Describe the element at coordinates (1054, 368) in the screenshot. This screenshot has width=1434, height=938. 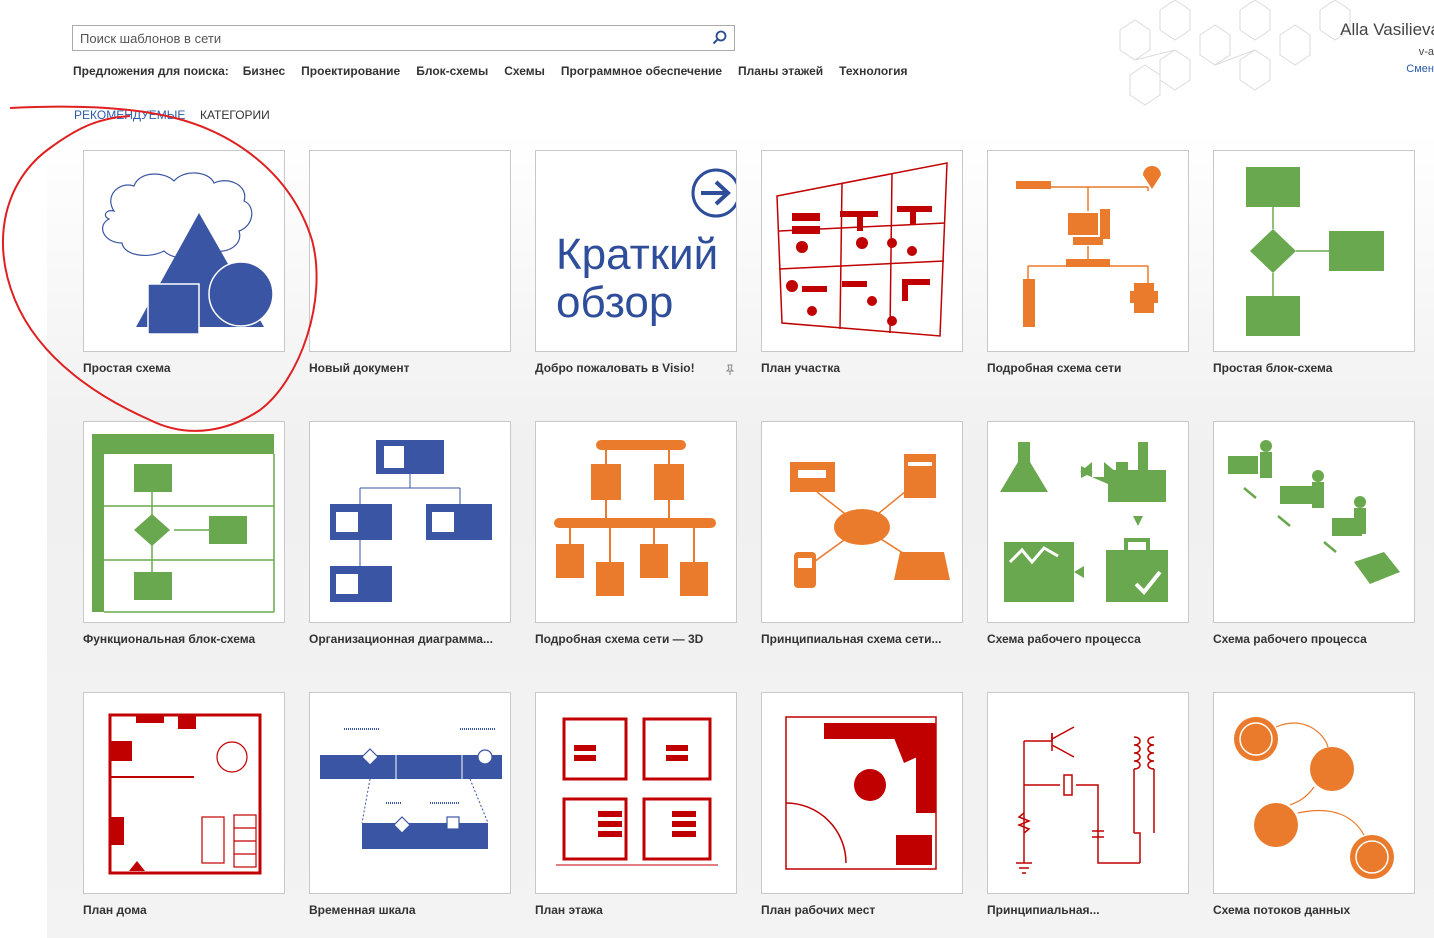
I see `template-label: Подробная схема сети` at that location.